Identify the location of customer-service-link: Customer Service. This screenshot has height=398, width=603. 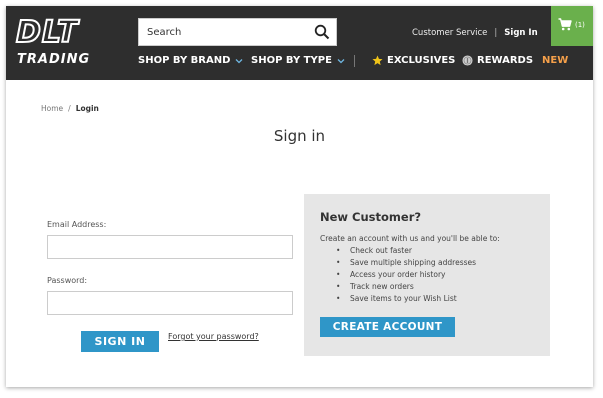
(449, 33).